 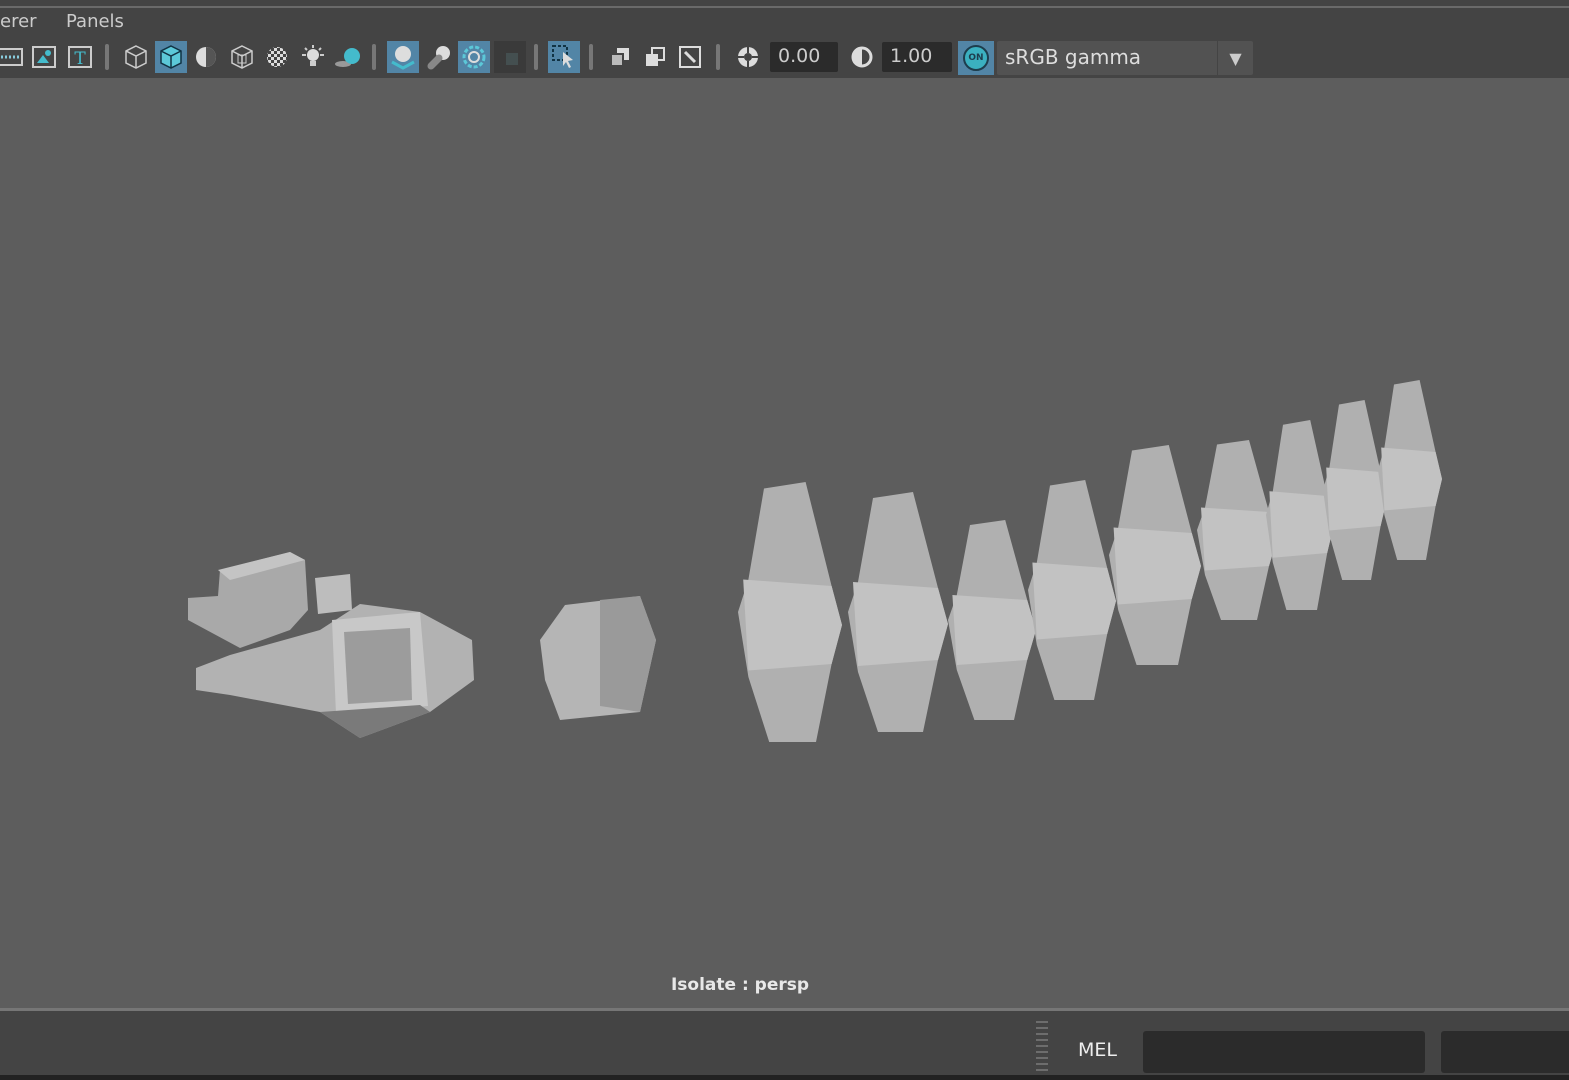 I want to click on anti-aliasing-icon, so click(x=474, y=57).